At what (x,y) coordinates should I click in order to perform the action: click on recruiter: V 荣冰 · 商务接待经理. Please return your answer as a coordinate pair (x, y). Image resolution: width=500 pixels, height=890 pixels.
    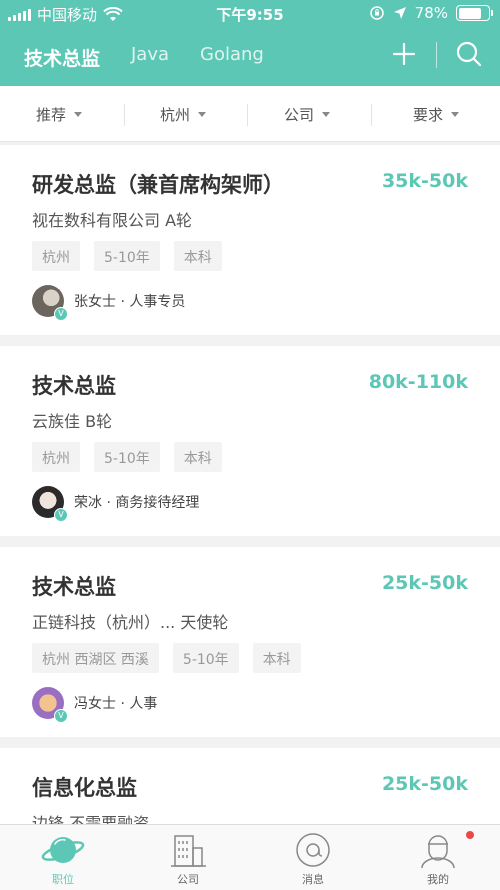
    Looking at the image, I should click on (116, 504).